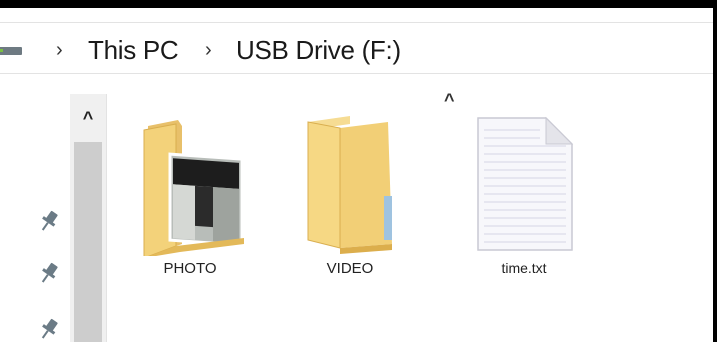 The width and height of the screenshot is (717, 342). What do you see at coordinates (88, 118) in the screenshot?
I see `chevron-up-icon: ^` at bounding box center [88, 118].